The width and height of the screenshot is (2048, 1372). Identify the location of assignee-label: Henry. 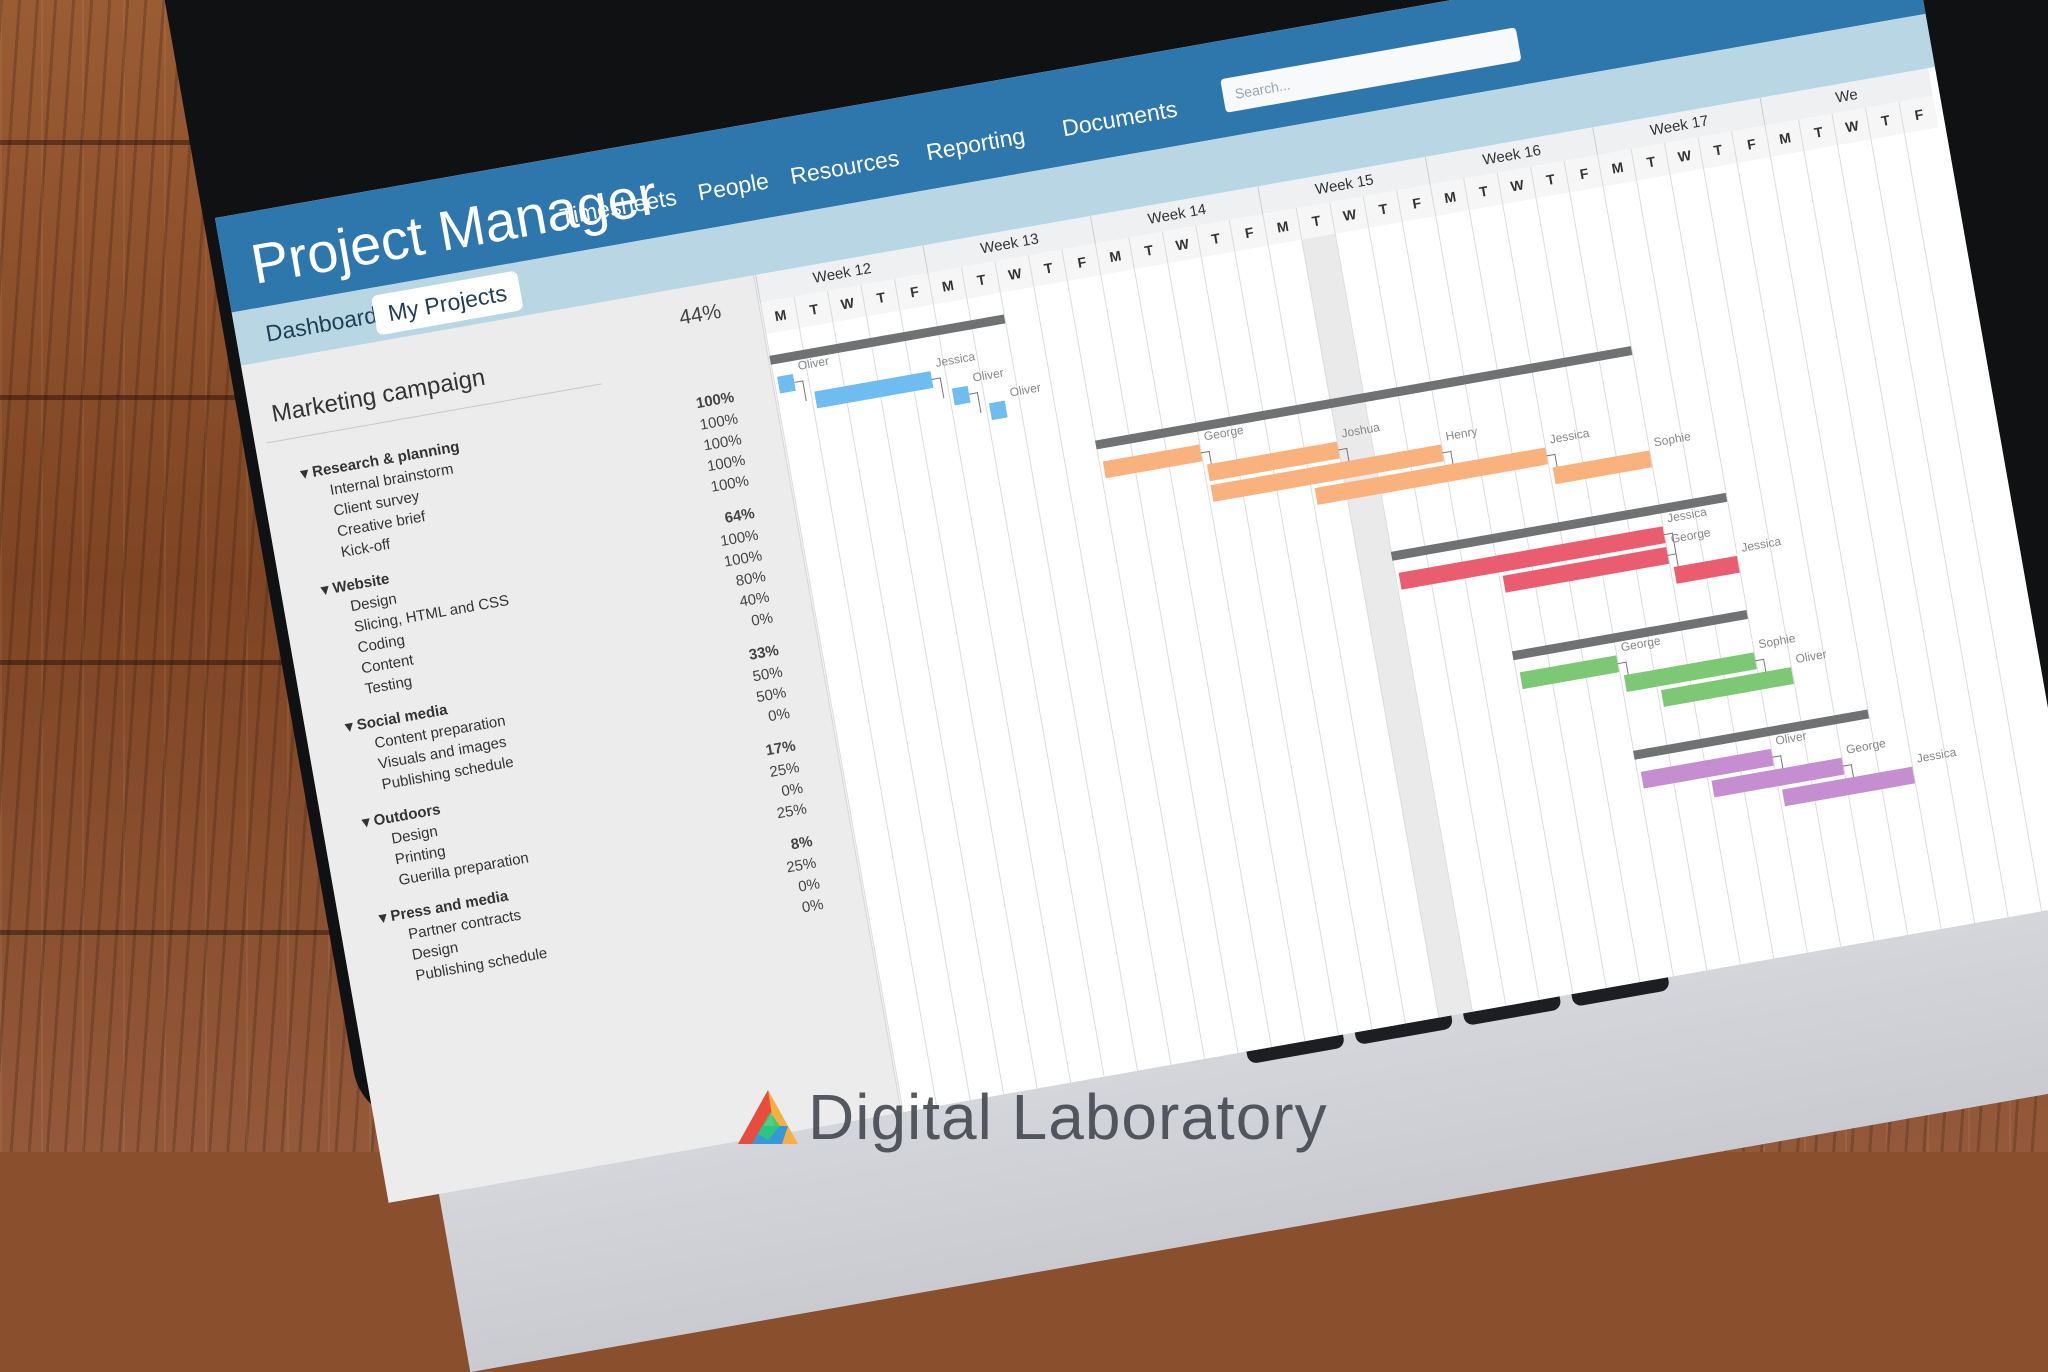
(1461, 434).